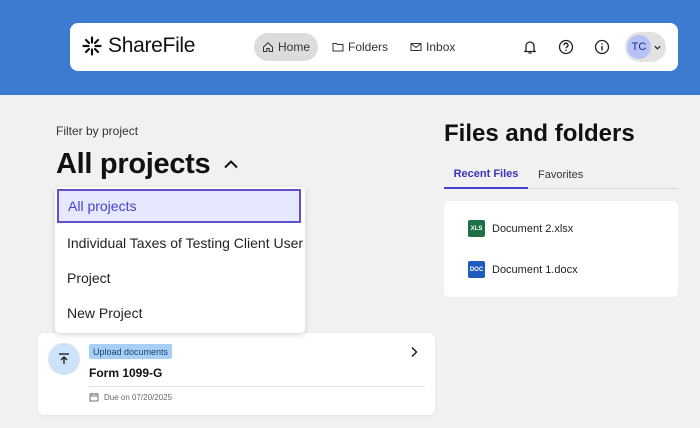 The width and height of the screenshot is (700, 428). I want to click on task-name: Form 1099-G, so click(126, 373).